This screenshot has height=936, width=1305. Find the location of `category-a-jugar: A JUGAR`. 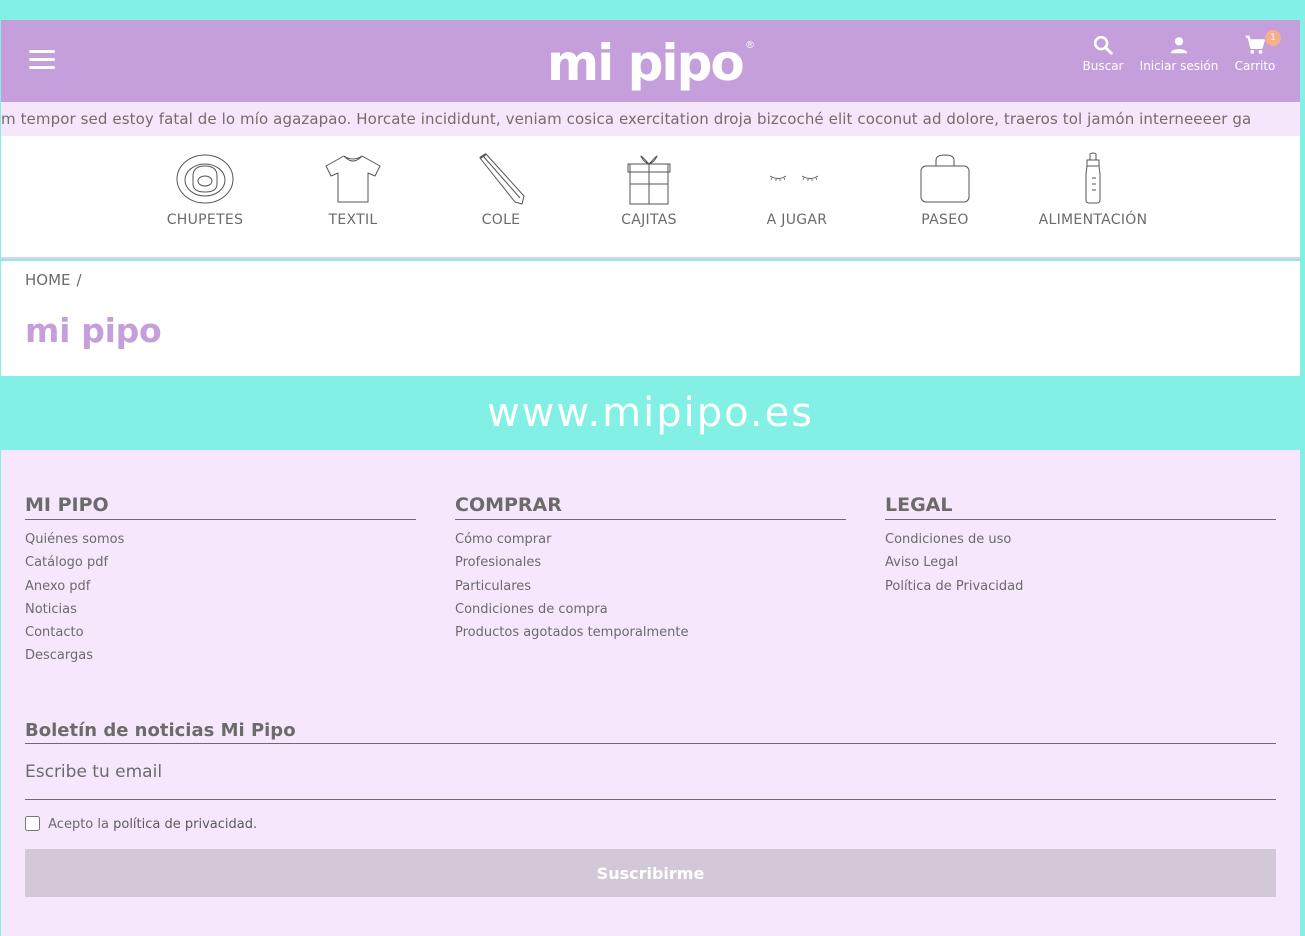

category-a-jugar: A JUGAR is located at coordinates (797, 190).